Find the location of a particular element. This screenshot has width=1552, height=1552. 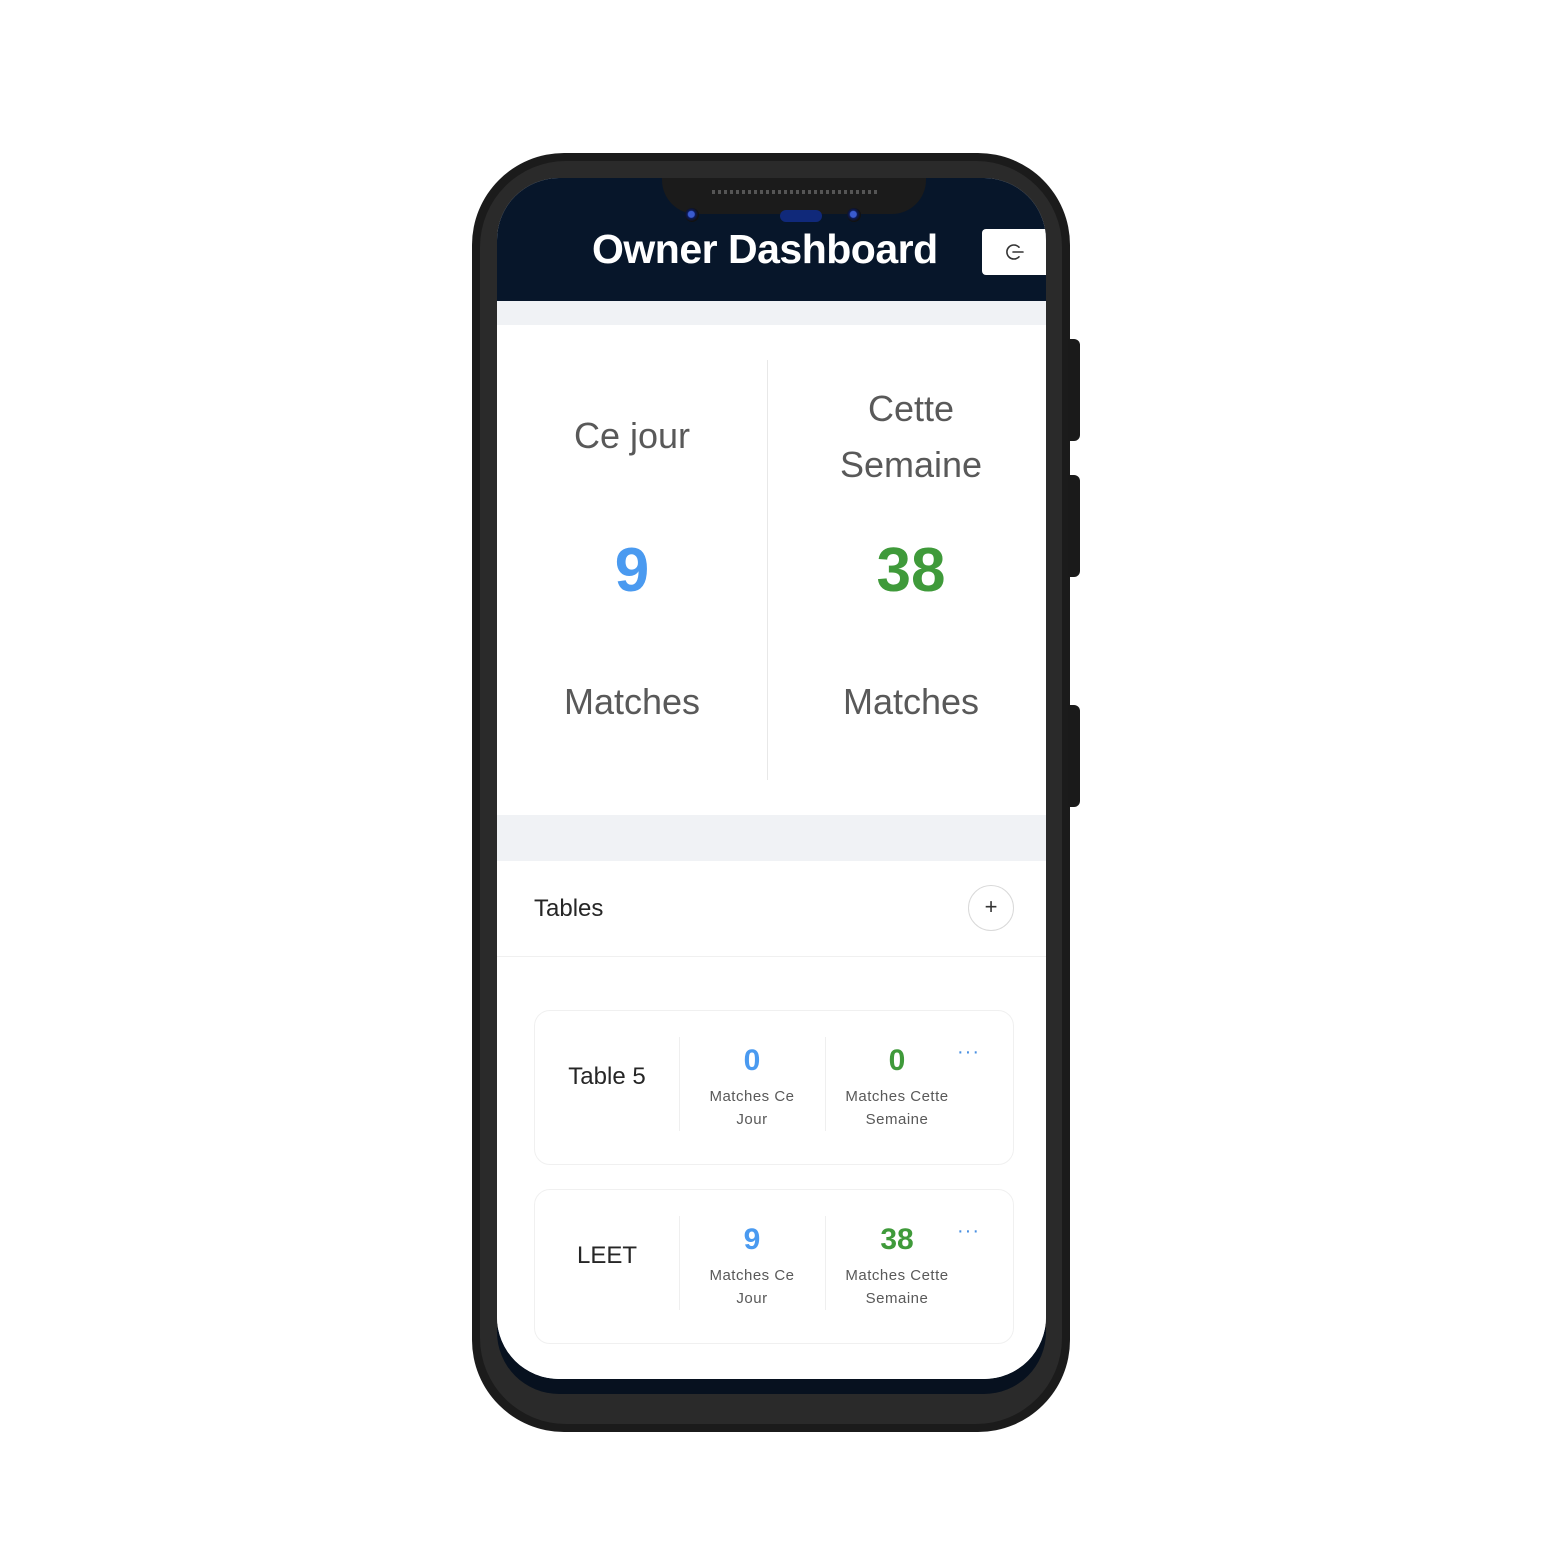

table-today-stat: 0 Matches Ce Jour is located at coordinates (752, 1086).